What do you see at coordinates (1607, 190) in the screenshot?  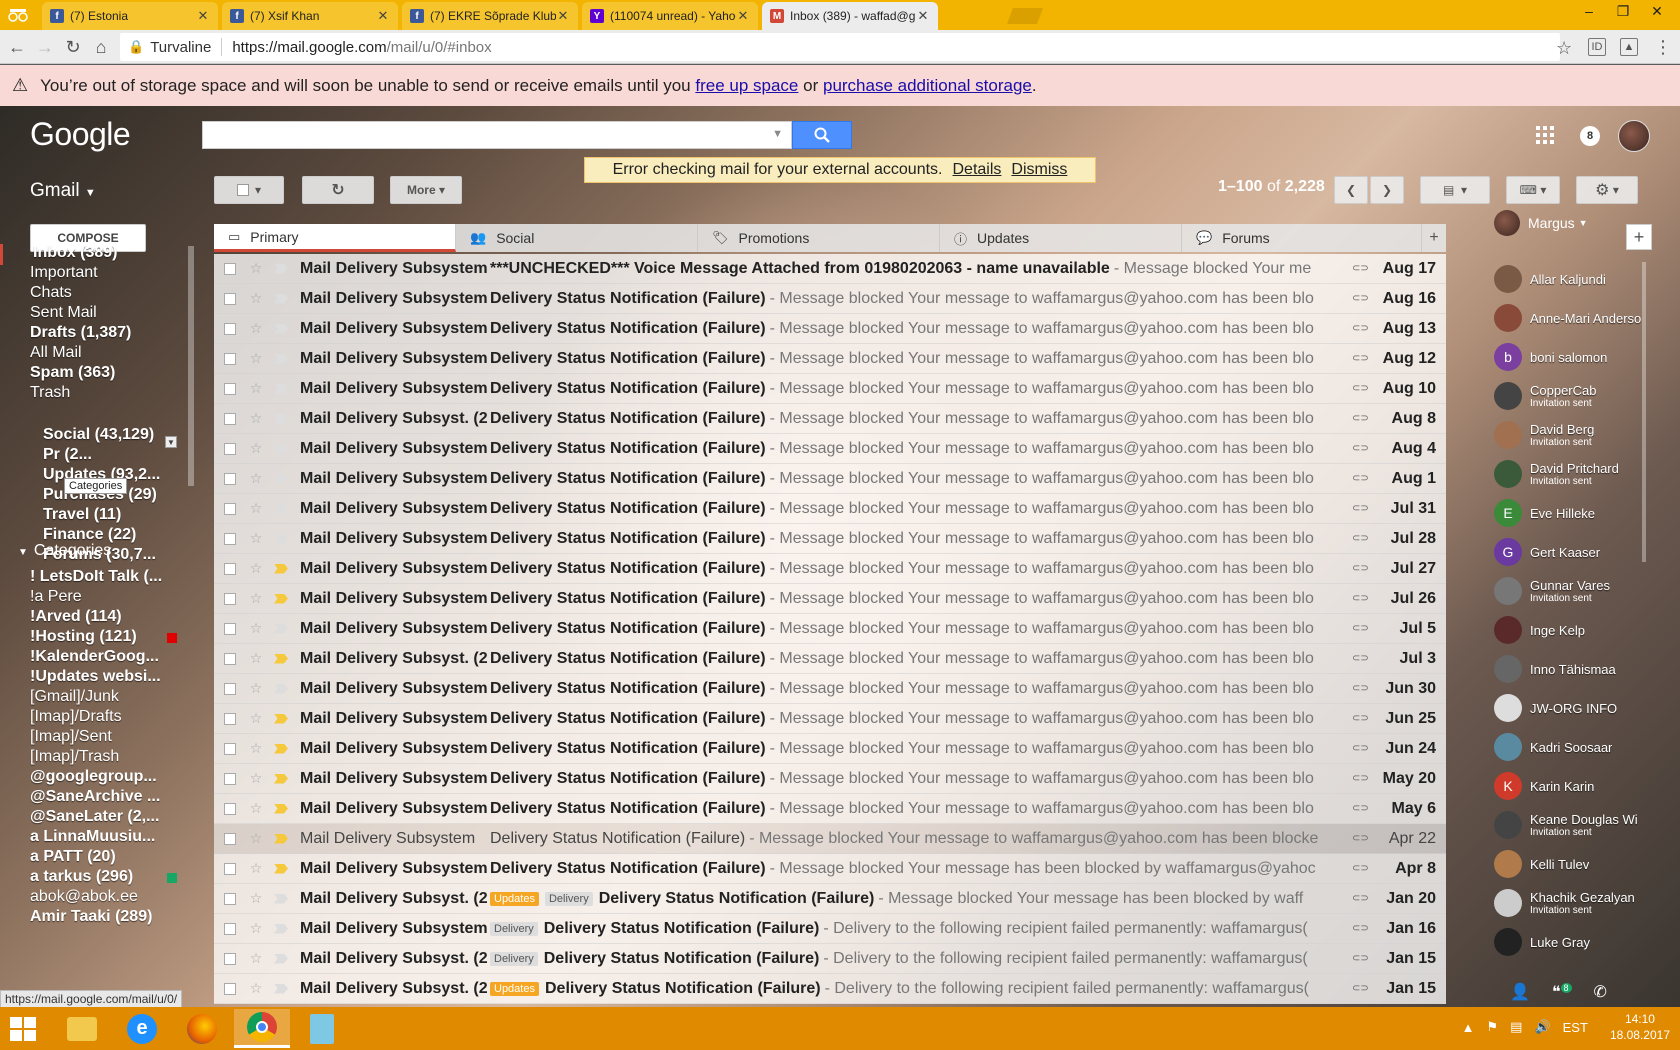 I see `settings-button: ⚙ ▾` at bounding box center [1607, 190].